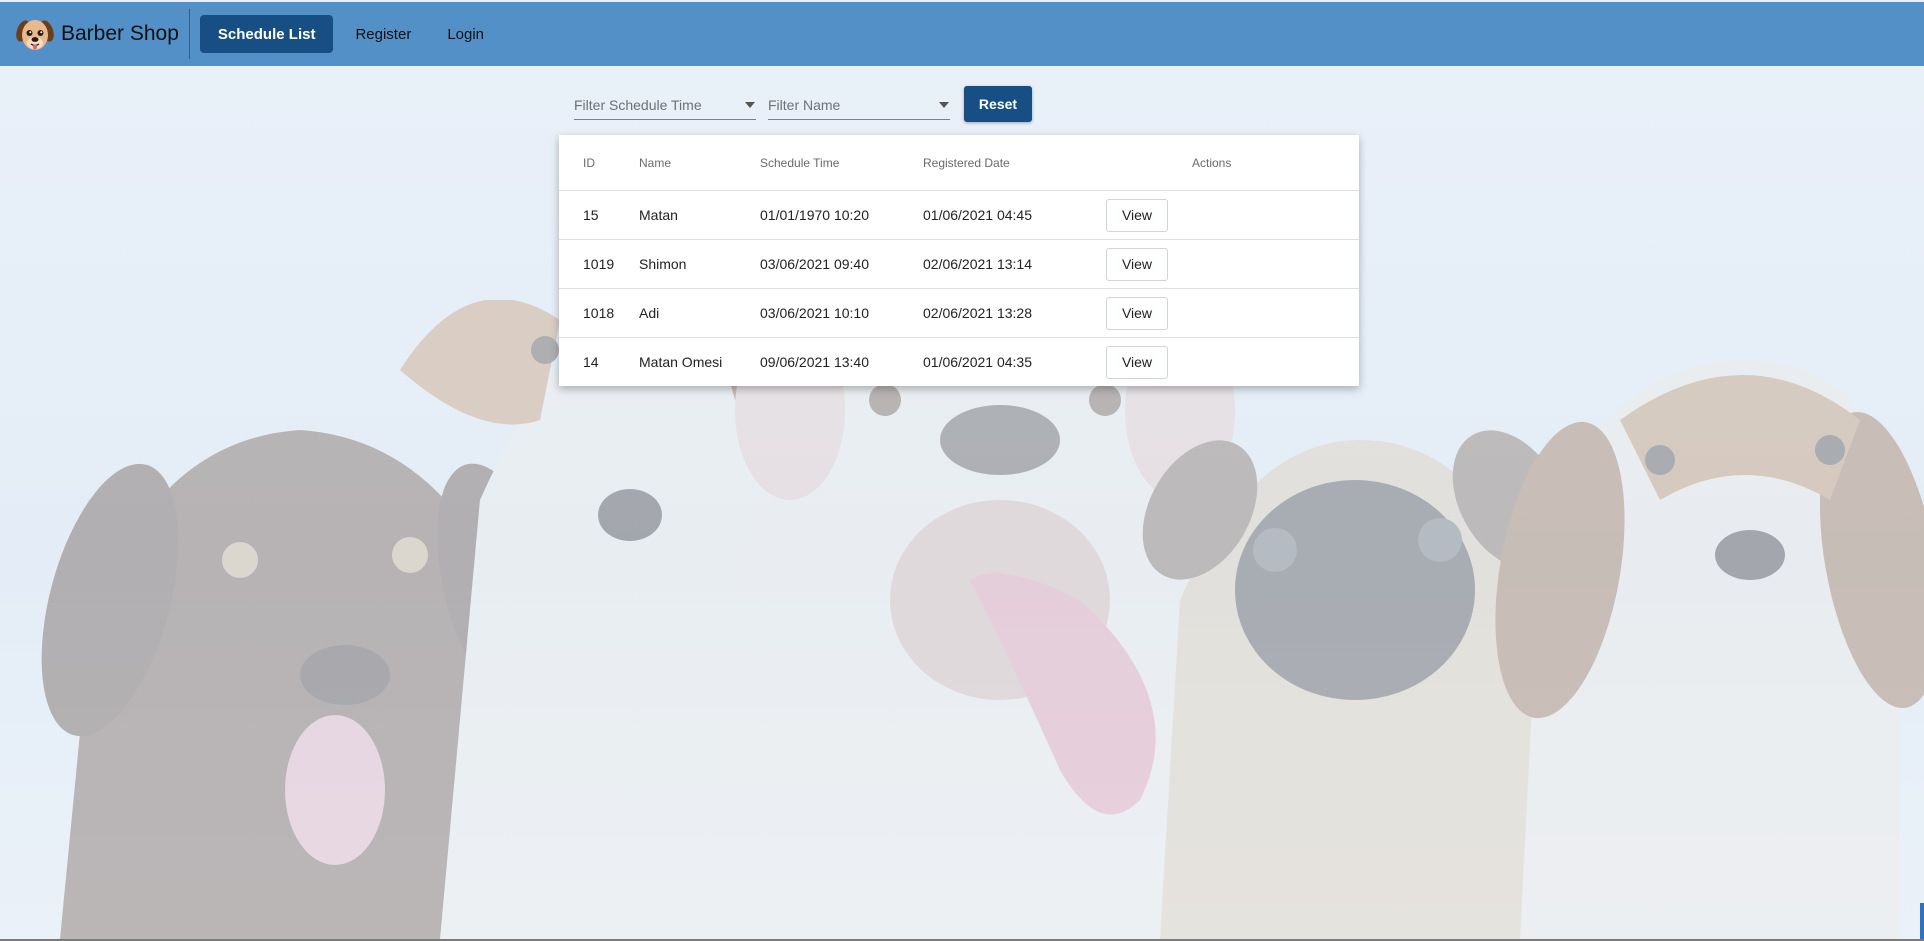 The width and height of the screenshot is (1924, 941). I want to click on cell-registered-date: 02/06/2021 13:28, so click(977, 313).